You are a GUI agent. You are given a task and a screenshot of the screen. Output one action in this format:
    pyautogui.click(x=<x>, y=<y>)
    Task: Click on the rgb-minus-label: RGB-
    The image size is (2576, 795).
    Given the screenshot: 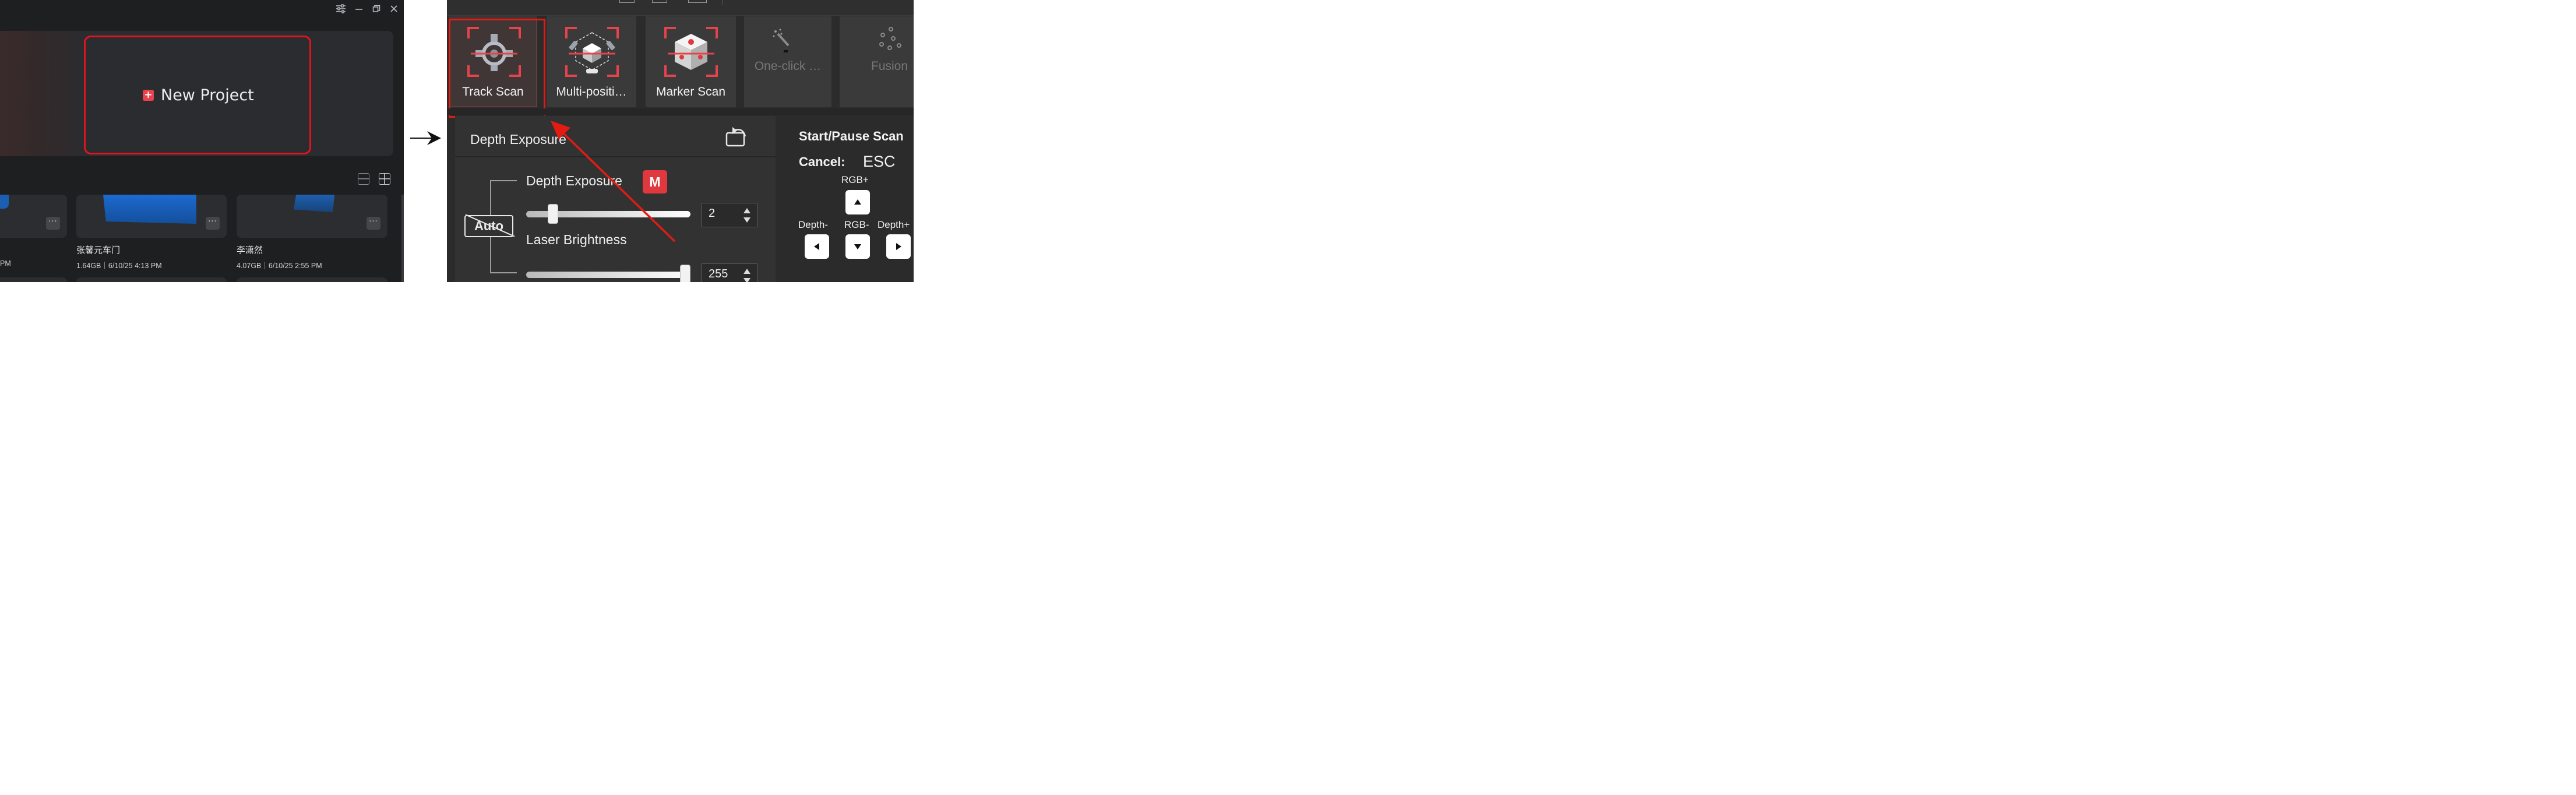 What is the action you would take?
    pyautogui.click(x=856, y=225)
    